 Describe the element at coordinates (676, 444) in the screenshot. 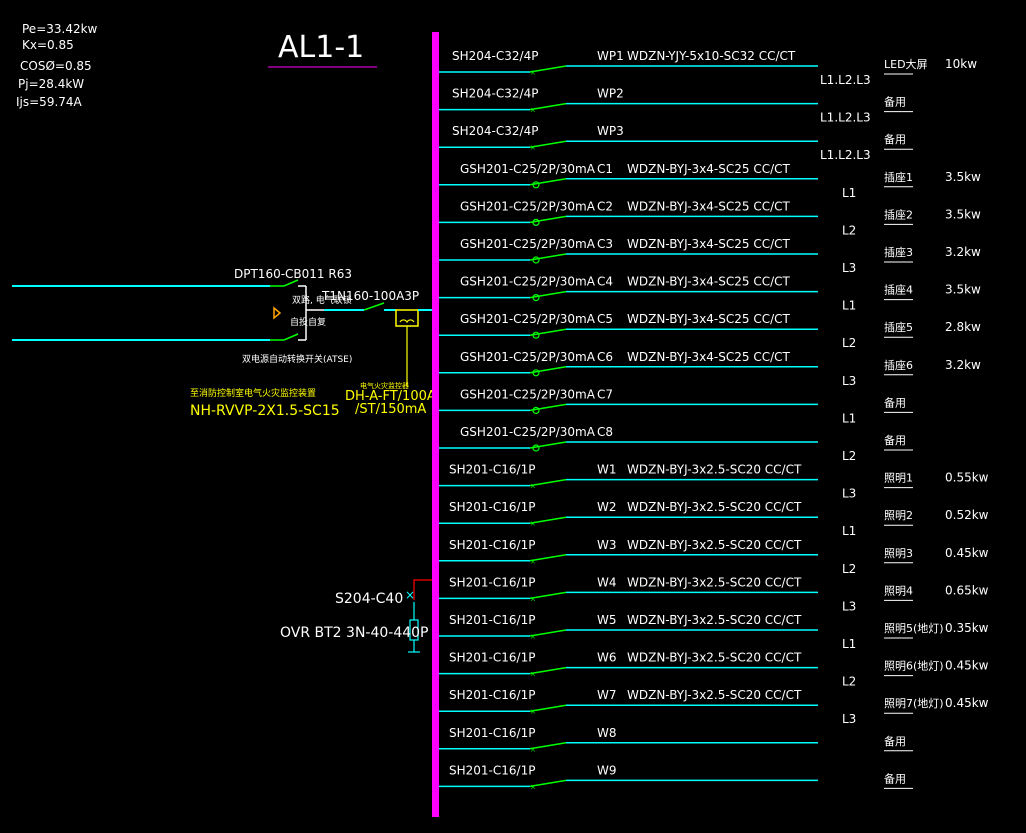

I see `circuit-row: GSH201-C25/2P/30mA C8 L2 备用` at that location.